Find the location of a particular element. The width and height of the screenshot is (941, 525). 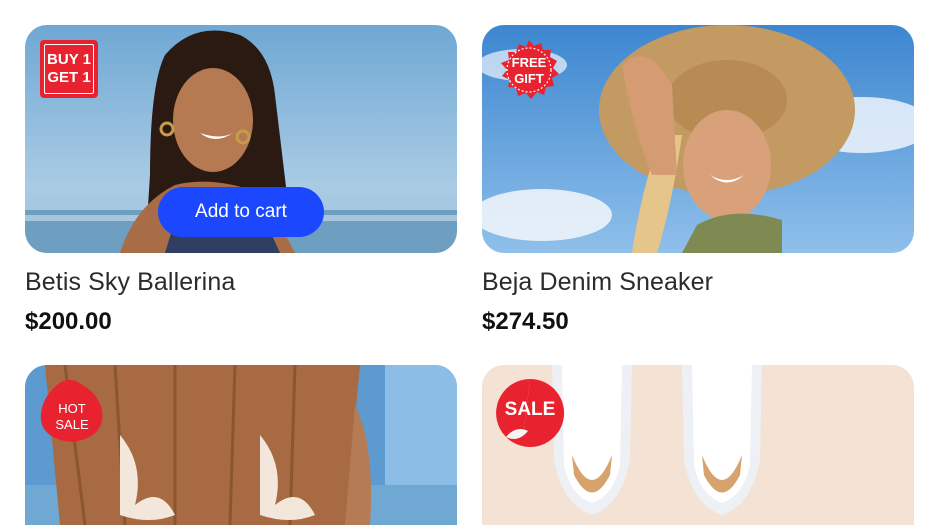

product-price: $200.00 is located at coordinates (68, 321).